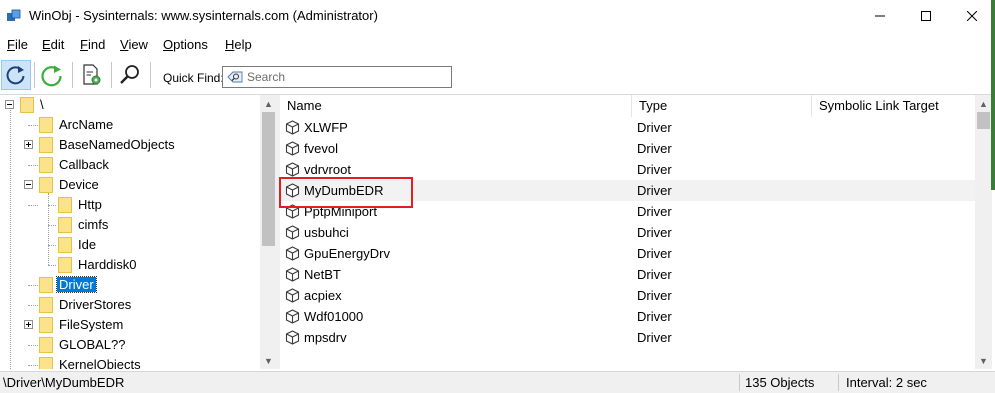 This screenshot has width=995, height=393. Describe the element at coordinates (130, 225) in the screenshot. I see `tree-item-cimfs: cimfs` at that location.